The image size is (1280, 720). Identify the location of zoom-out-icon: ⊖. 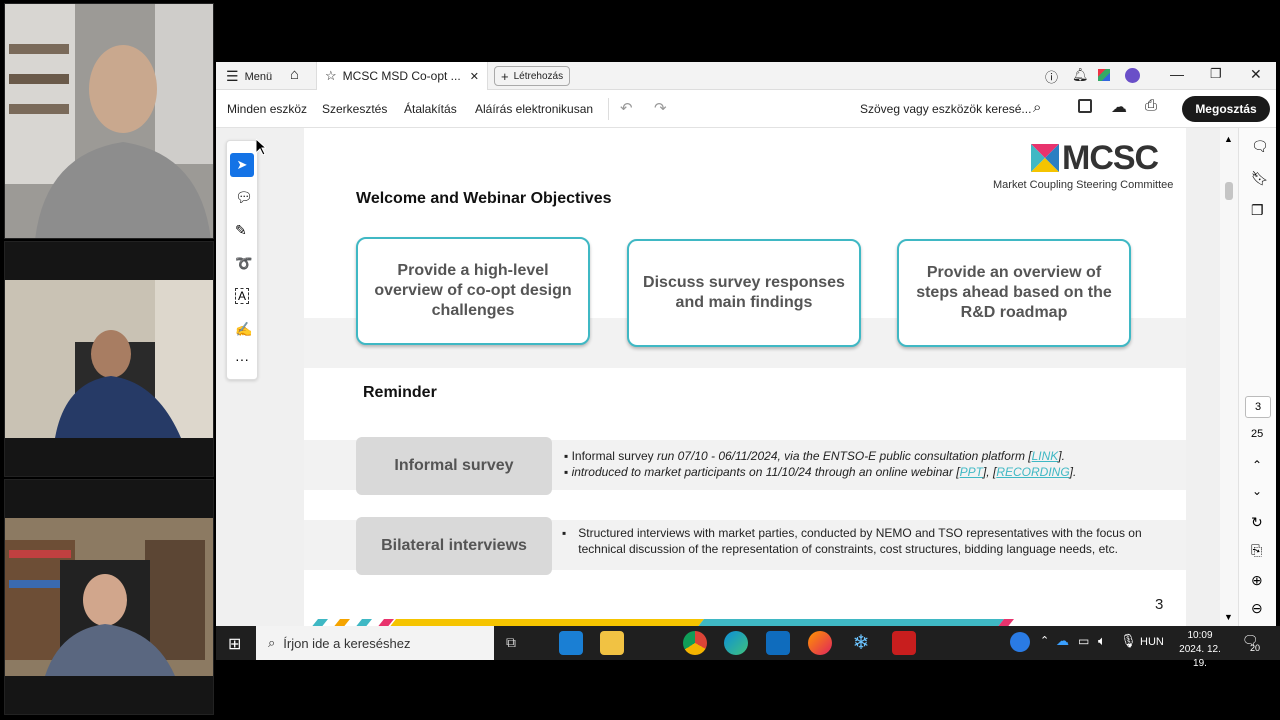
(1257, 608).